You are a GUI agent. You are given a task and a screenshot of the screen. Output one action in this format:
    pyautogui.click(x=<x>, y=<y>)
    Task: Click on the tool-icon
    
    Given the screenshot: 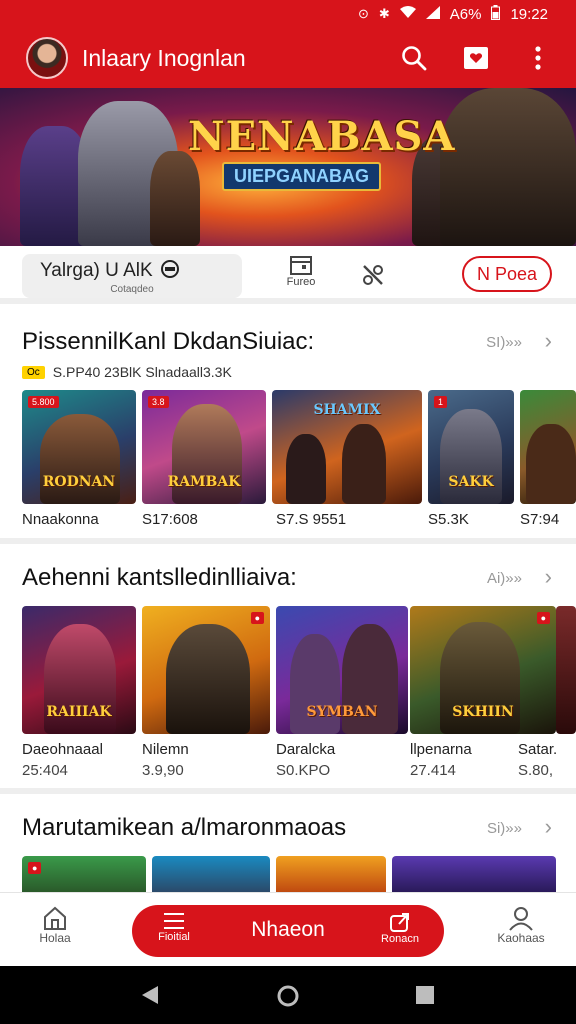 What is the action you would take?
    pyautogui.click(x=373, y=275)
    